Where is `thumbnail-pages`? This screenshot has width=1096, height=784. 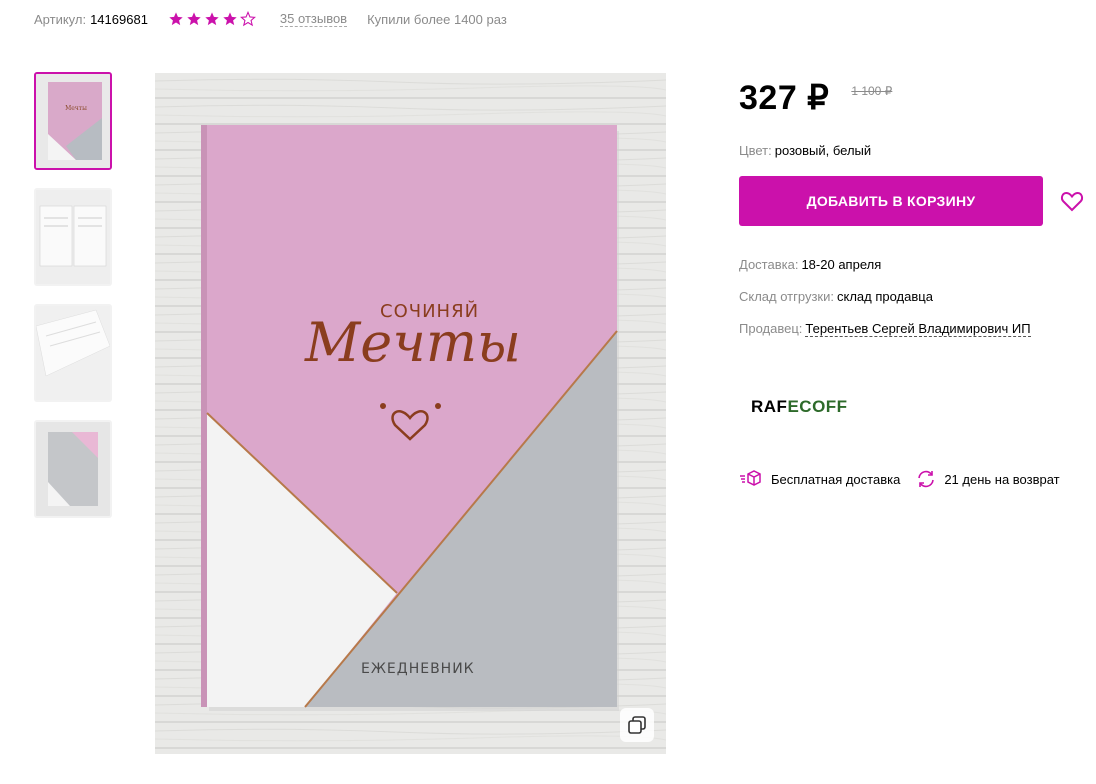
thumbnail-pages is located at coordinates (73, 353).